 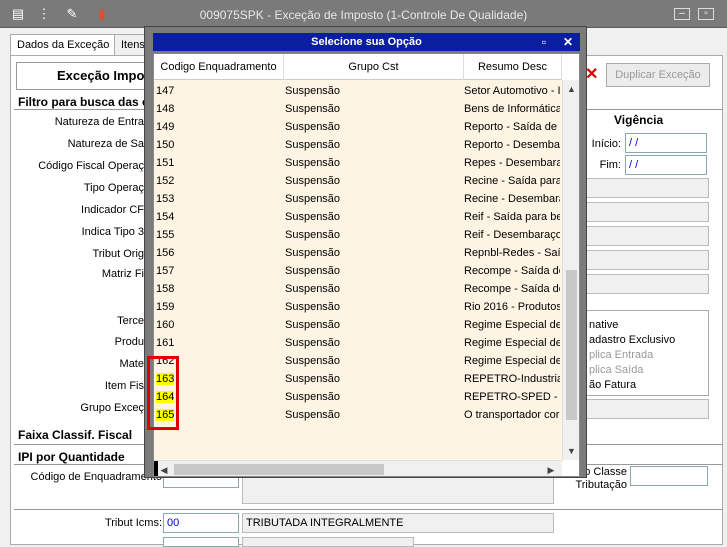 I want to click on scroll-left-icon: ◀, so click(x=164, y=469).